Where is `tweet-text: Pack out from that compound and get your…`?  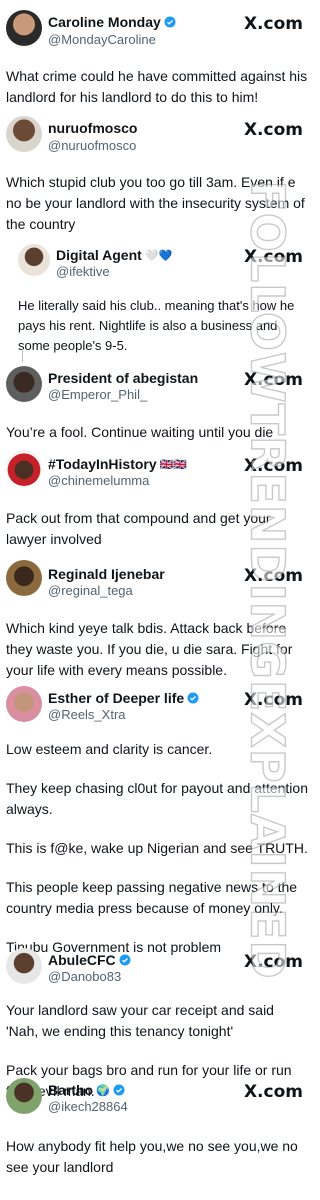
tweet-text: Pack out from that compound and get your… is located at coordinates (157, 529).